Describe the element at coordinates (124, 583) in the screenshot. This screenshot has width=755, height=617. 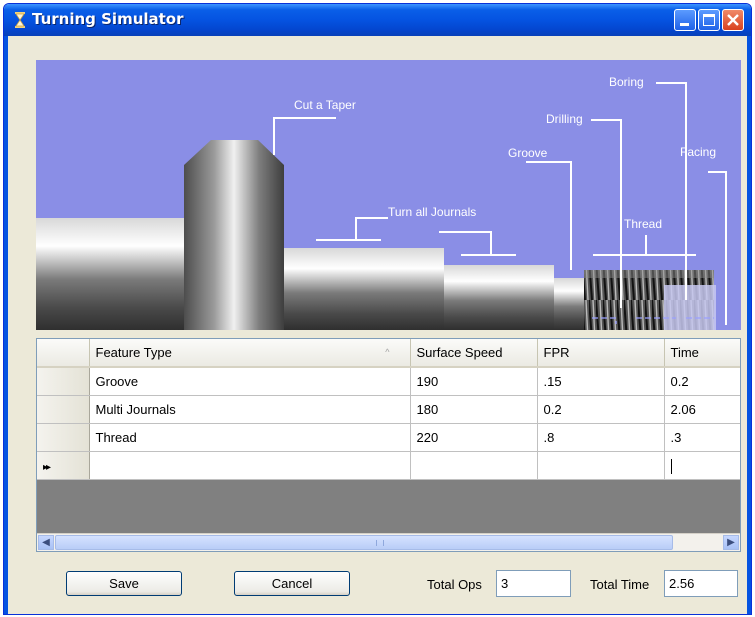
I see `save-button: Save` at that location.